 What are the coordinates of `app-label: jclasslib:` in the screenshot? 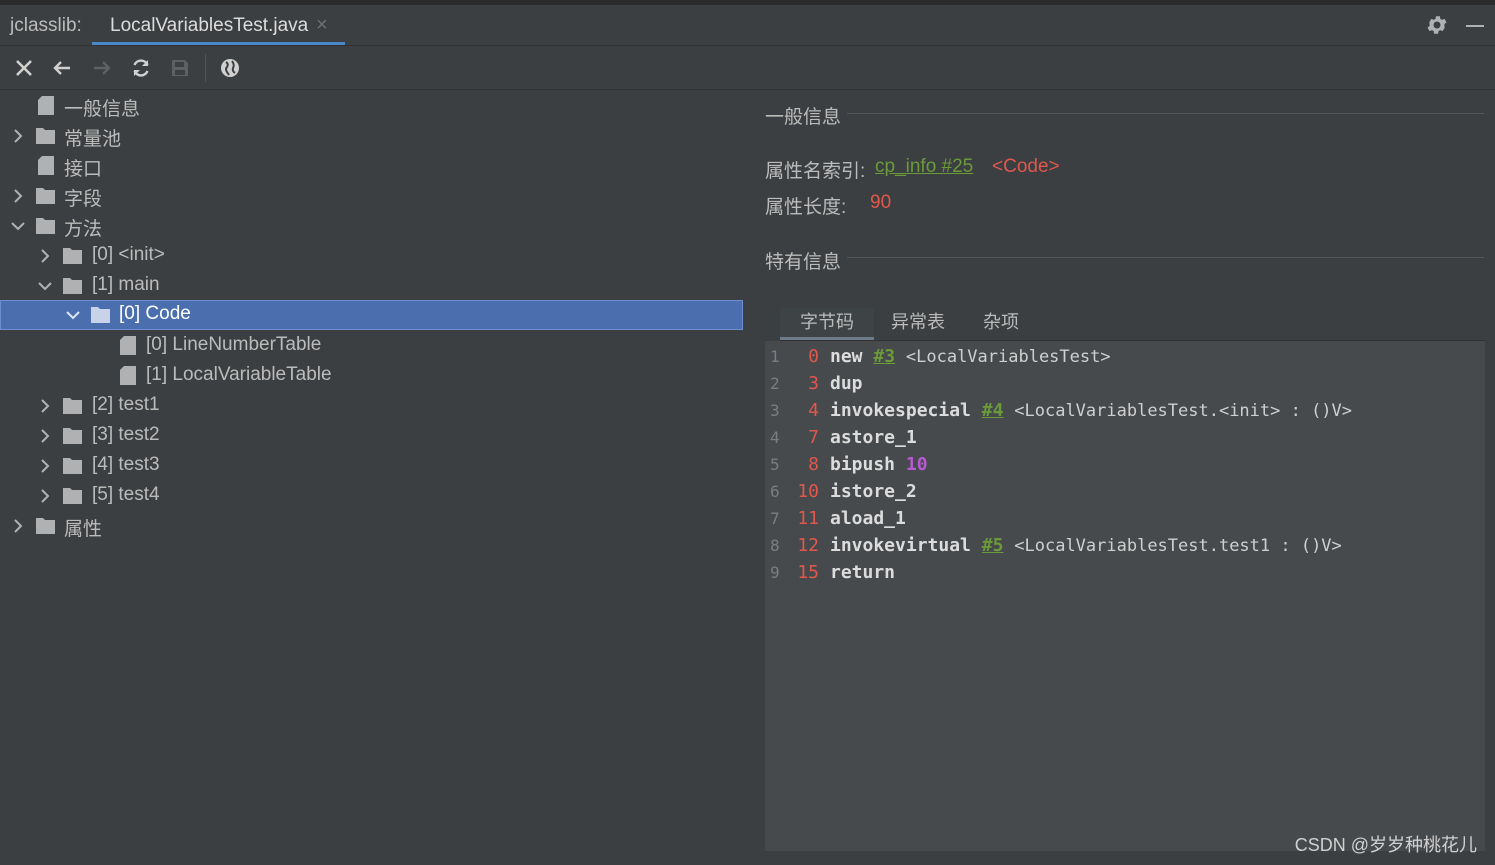 It's located at (46, 25).